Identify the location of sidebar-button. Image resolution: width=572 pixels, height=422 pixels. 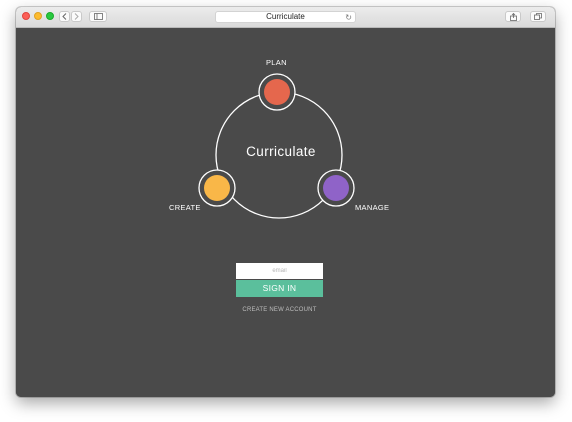
(98, 16).